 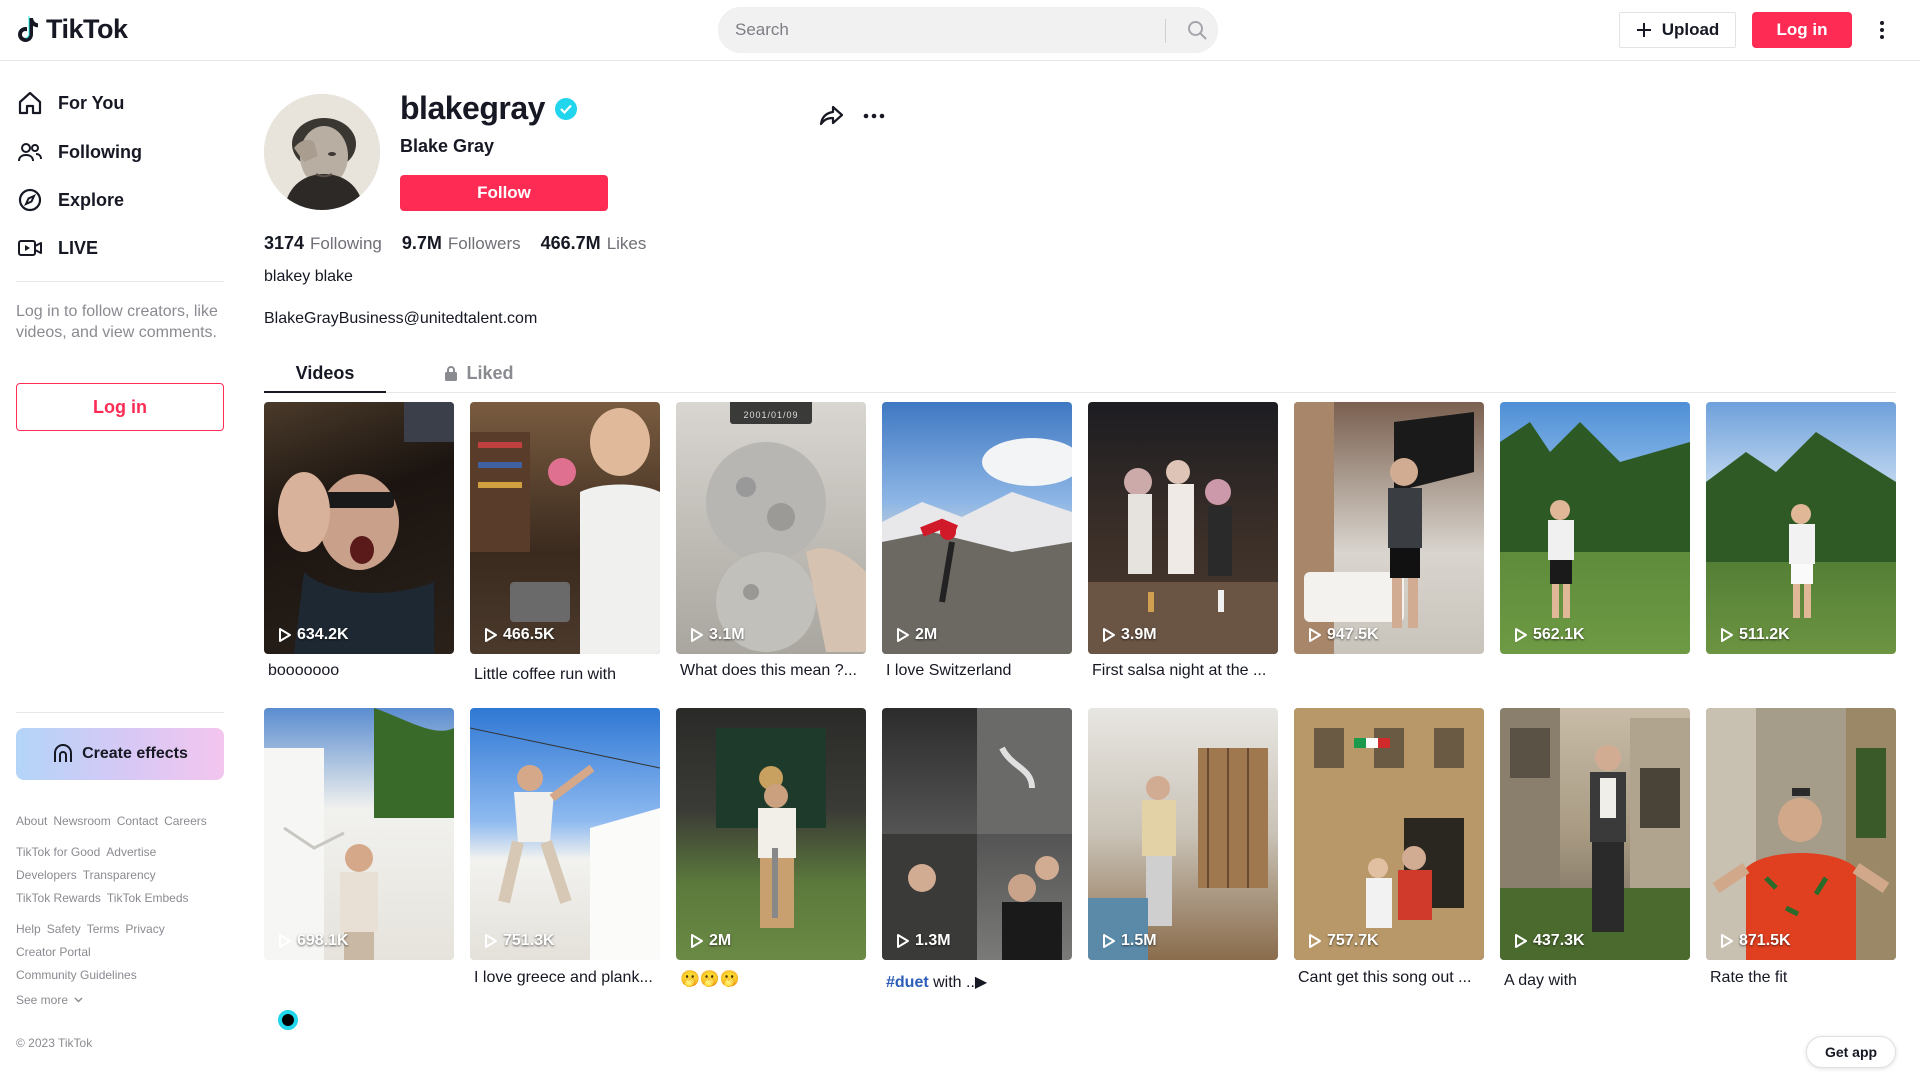 I want to click on sidebar-item-live: LIVE, so click(x=57, y=248).